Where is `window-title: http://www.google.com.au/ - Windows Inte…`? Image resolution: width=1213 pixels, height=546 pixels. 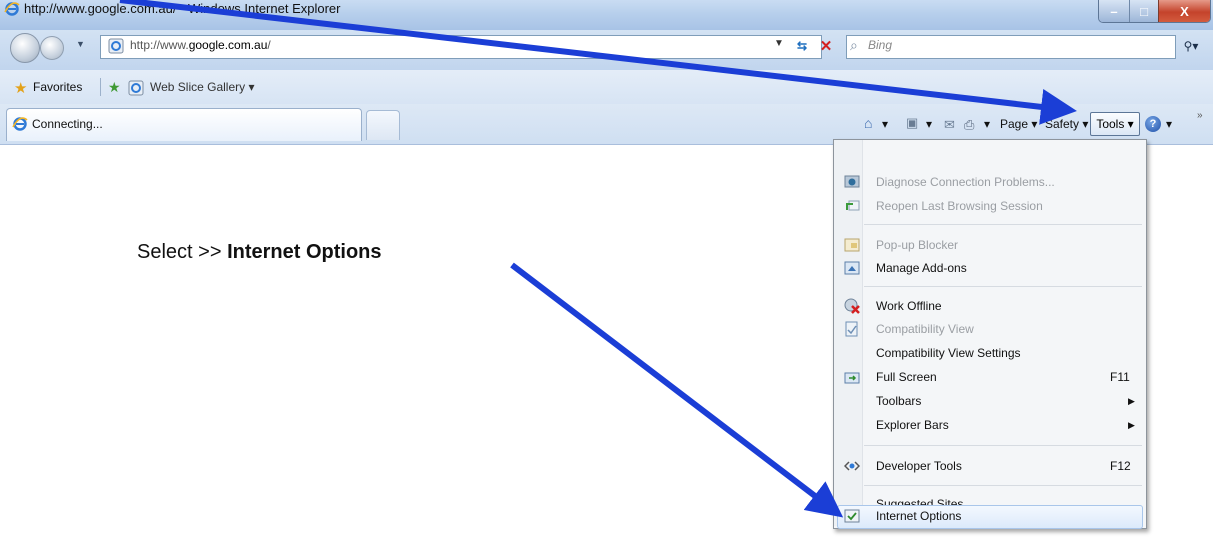
window-title: http://www.google.com.au/ - Windows Inte… is located at coordinates (182, 8).